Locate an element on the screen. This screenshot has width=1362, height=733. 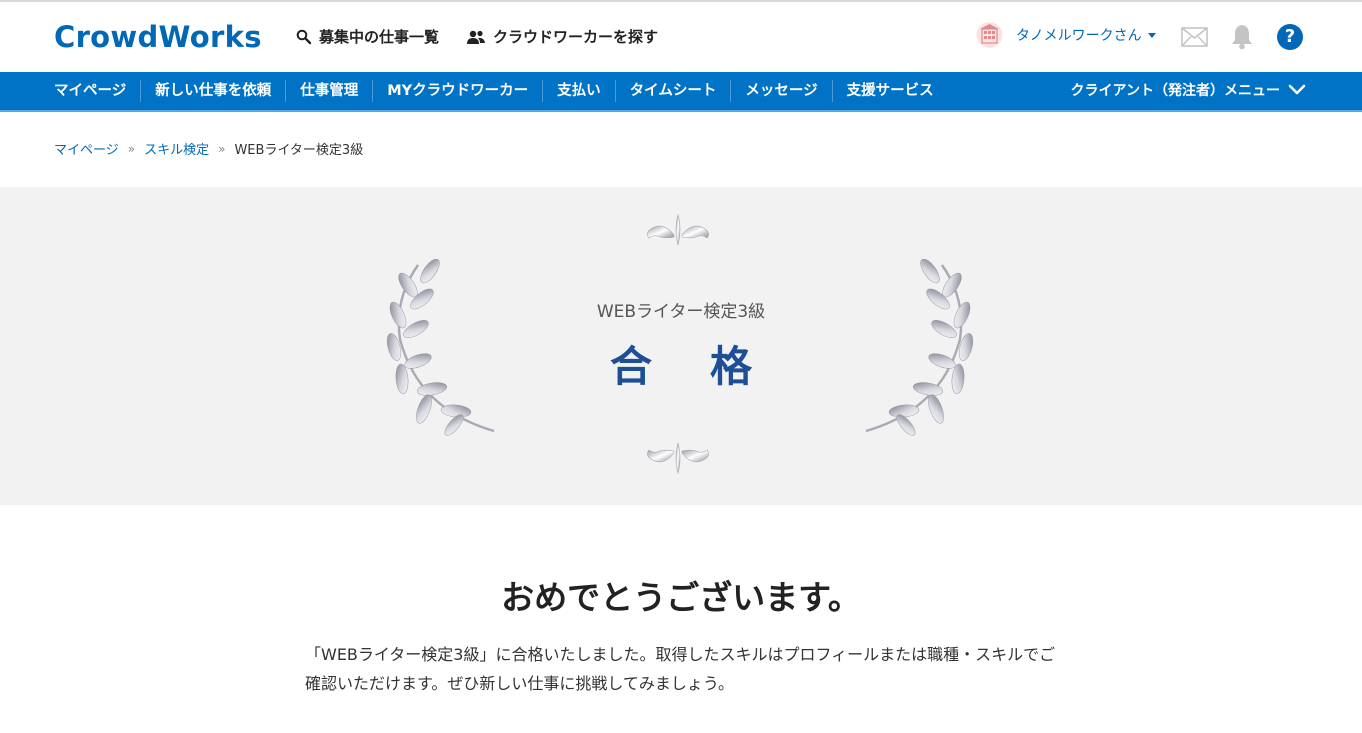
user-menu: タノメルワークさん is located at coordinates (1064, 35).